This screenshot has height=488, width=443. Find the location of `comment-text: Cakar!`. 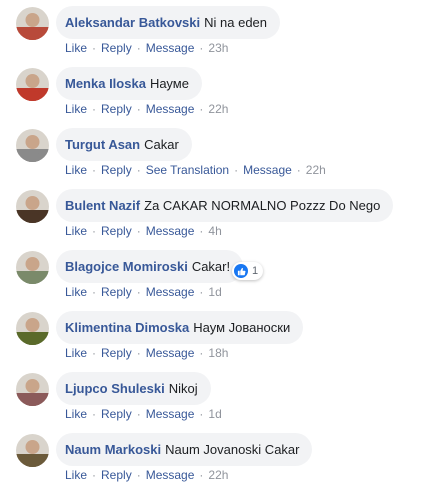

comment-text: Cakar! is located at coordinates (211, 266).